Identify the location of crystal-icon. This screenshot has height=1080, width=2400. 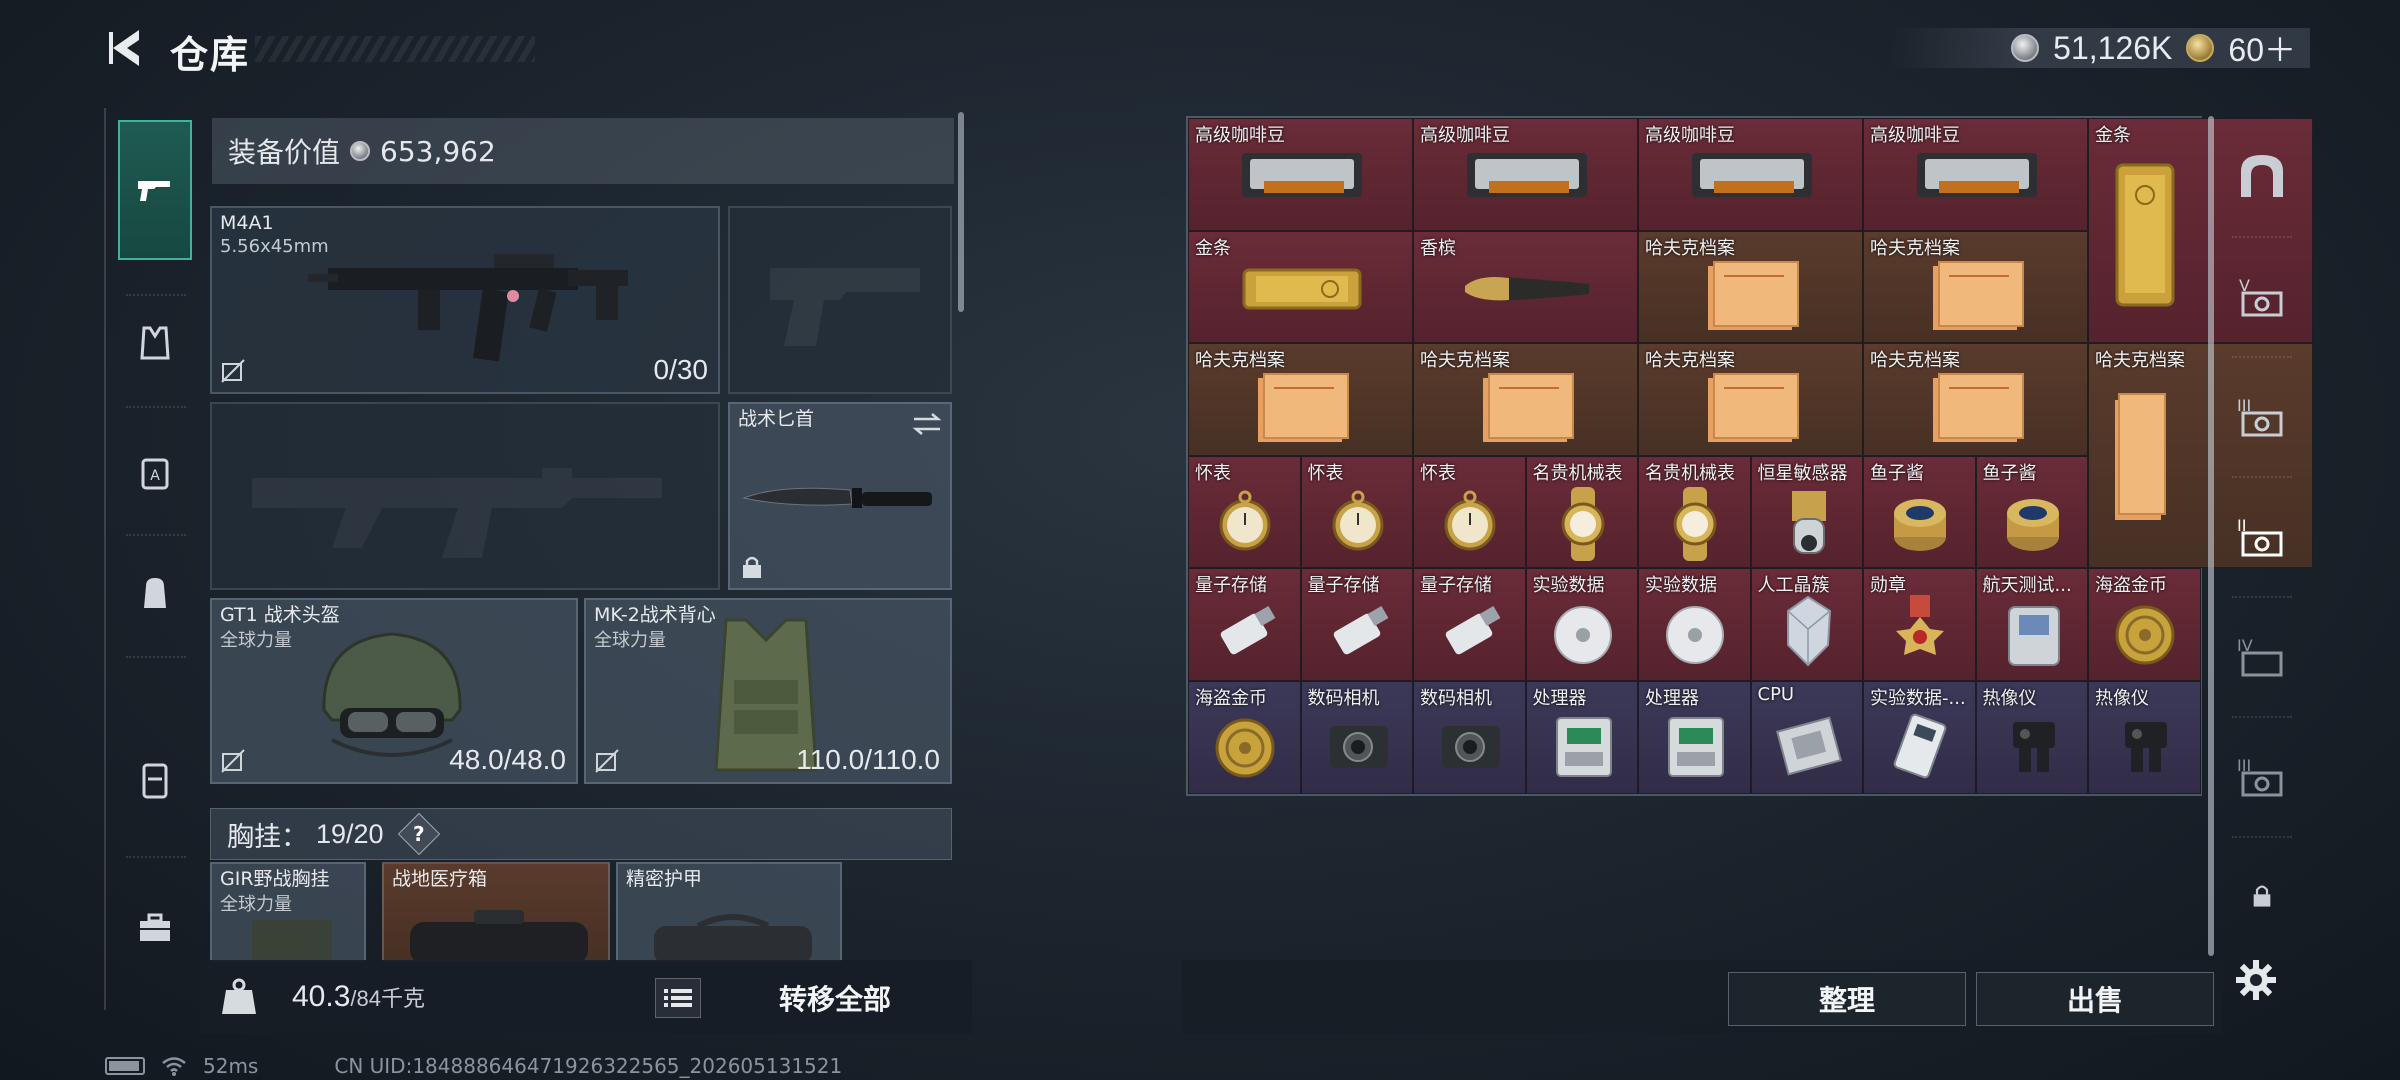
(1808, 631).